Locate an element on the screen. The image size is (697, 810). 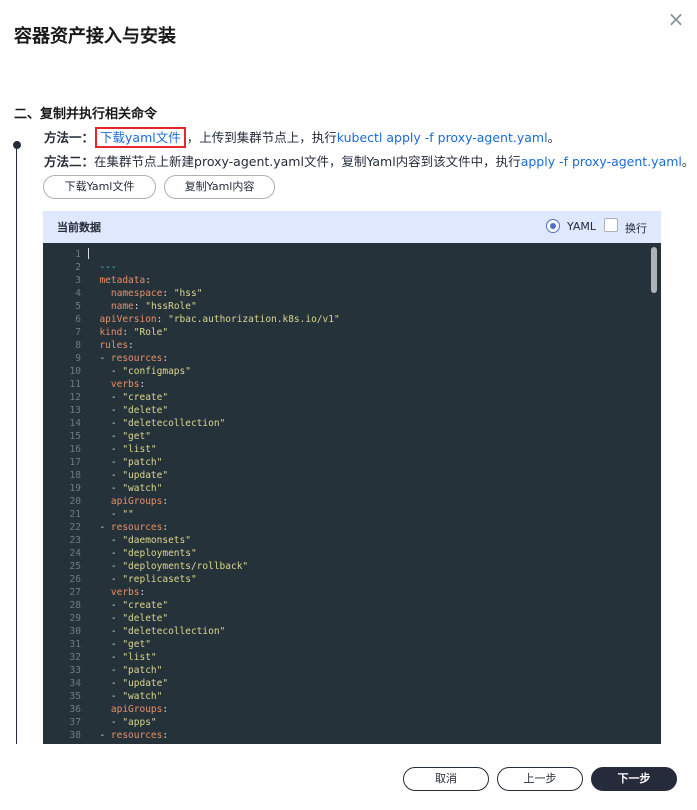
code-line: - resources: is located at coordinates (128, 358).